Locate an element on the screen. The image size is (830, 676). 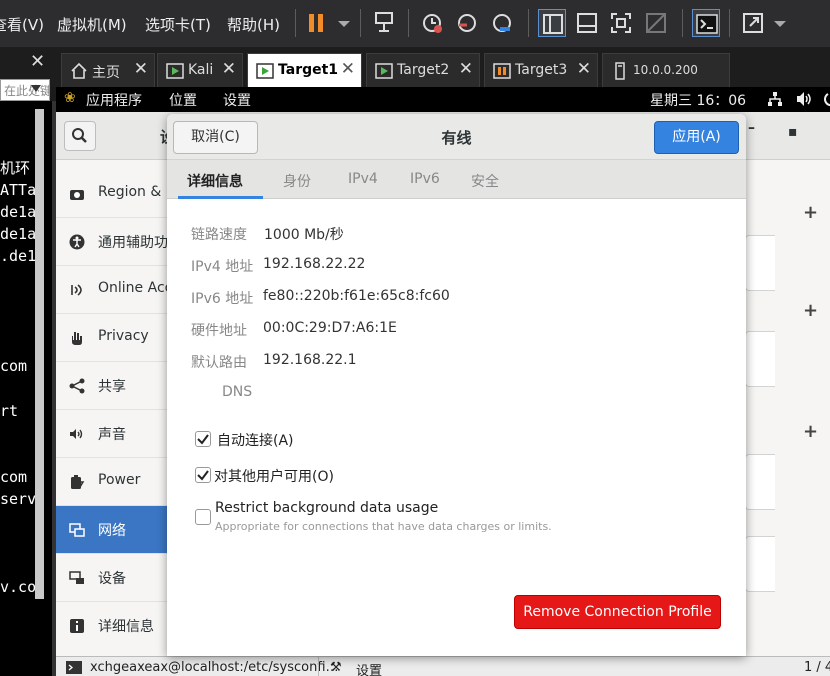
pause-icon is located at coordinates (317, 23).